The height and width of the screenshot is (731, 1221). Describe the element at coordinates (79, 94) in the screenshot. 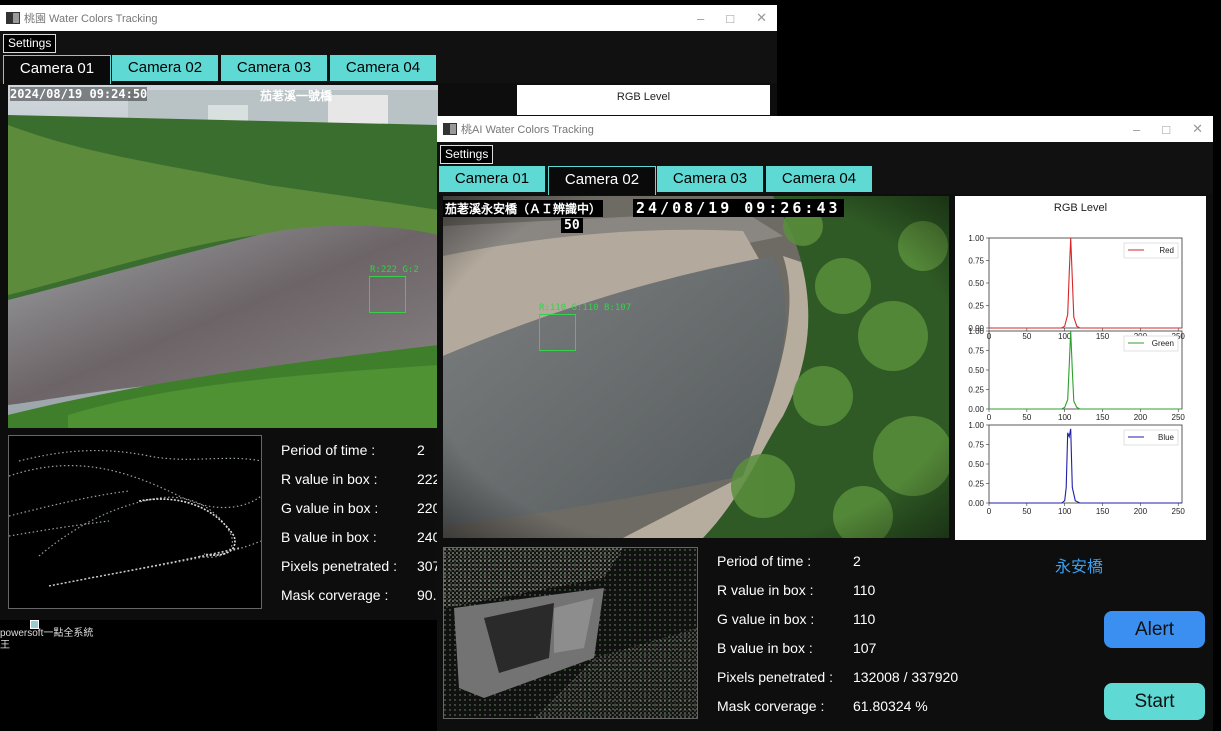

I see `timestamp-overlay: 2024/08/19 09:24:50` at that location.